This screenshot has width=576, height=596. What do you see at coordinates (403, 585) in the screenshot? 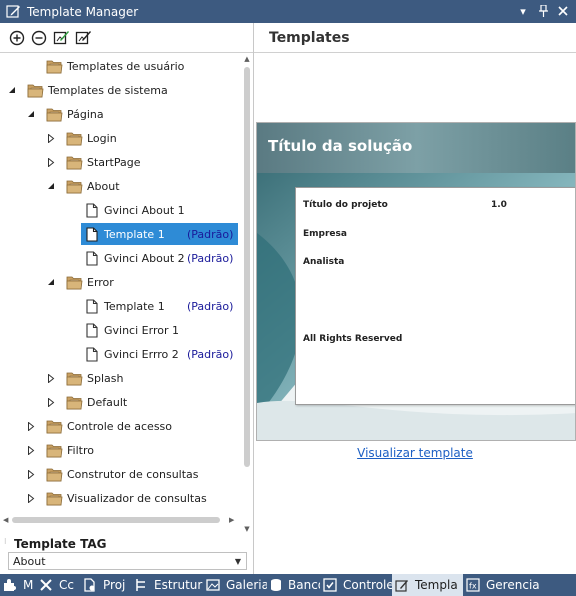
I see `template-icon` at bounding box center [403, 585].